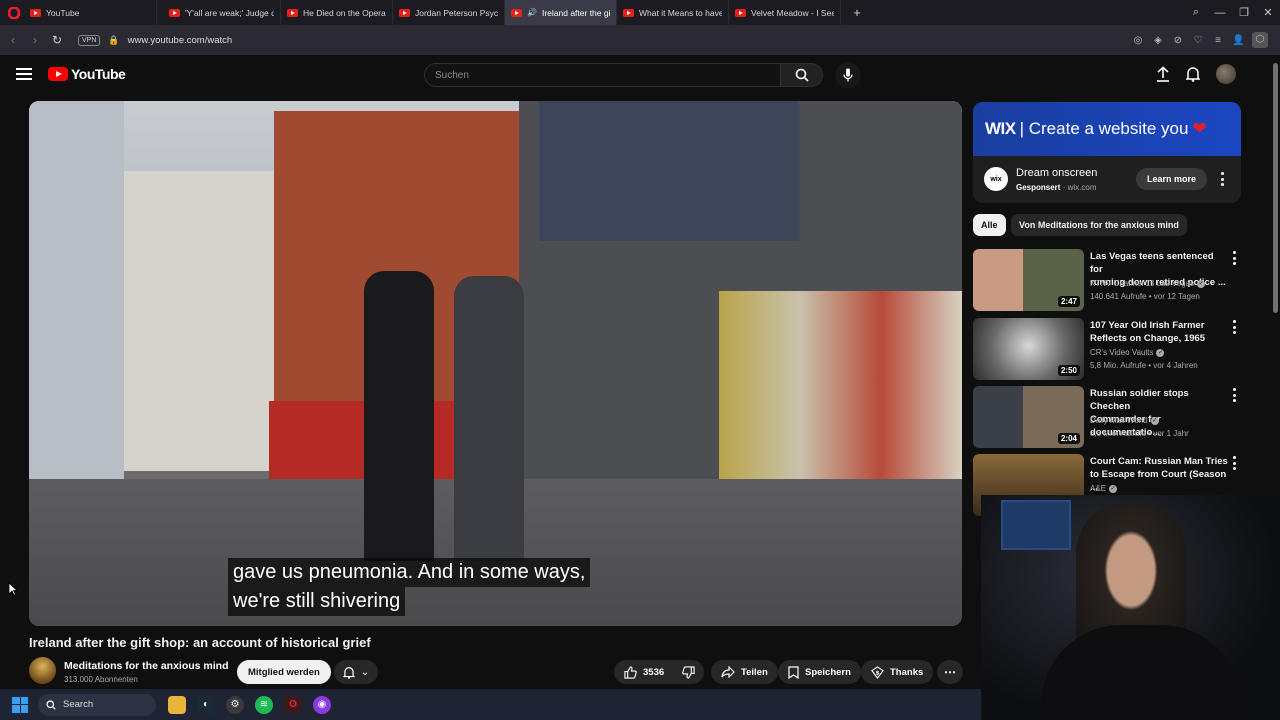 This screenshot has height=720, width=1280. What do you see at coordinates (1145, 296) in the screenshot?
I see `recommendation-meta: 140.641 Aufrufe • vor 12 Tagen` at bounding box center [1145, 296].